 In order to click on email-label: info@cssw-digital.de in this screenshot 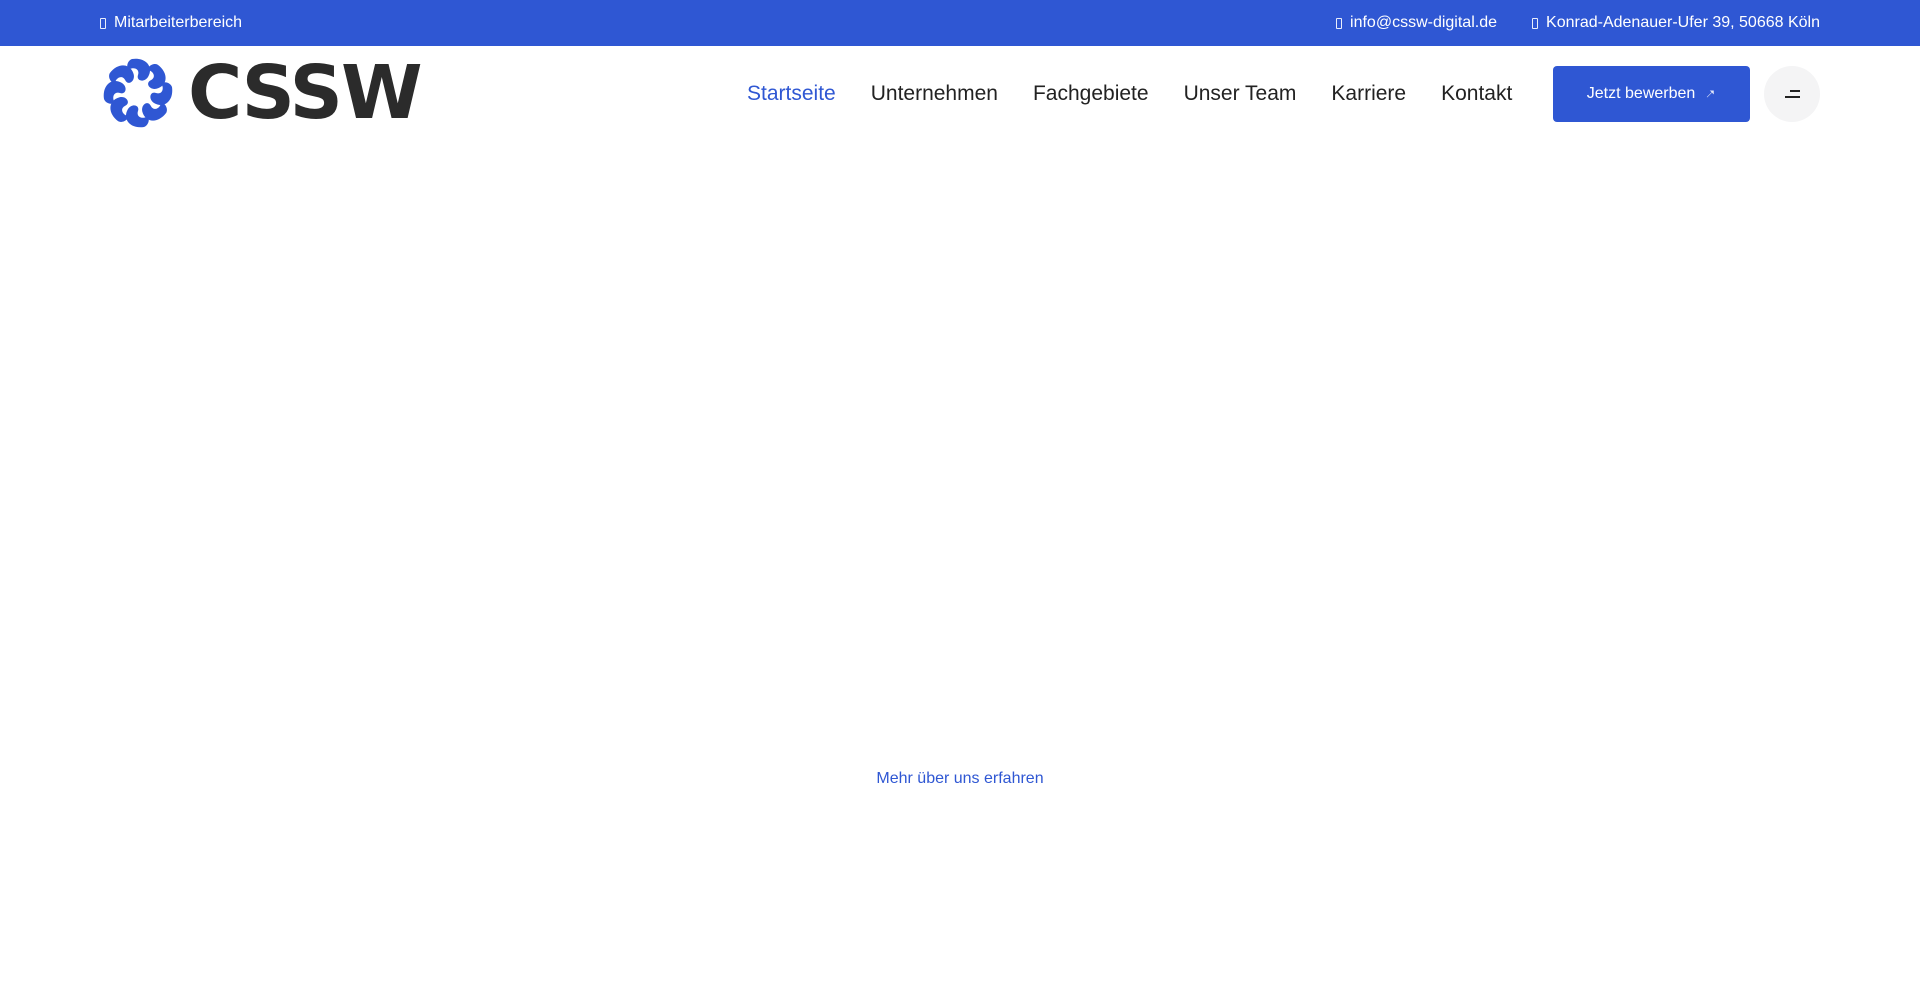, I will do `click(1423, 22)`.